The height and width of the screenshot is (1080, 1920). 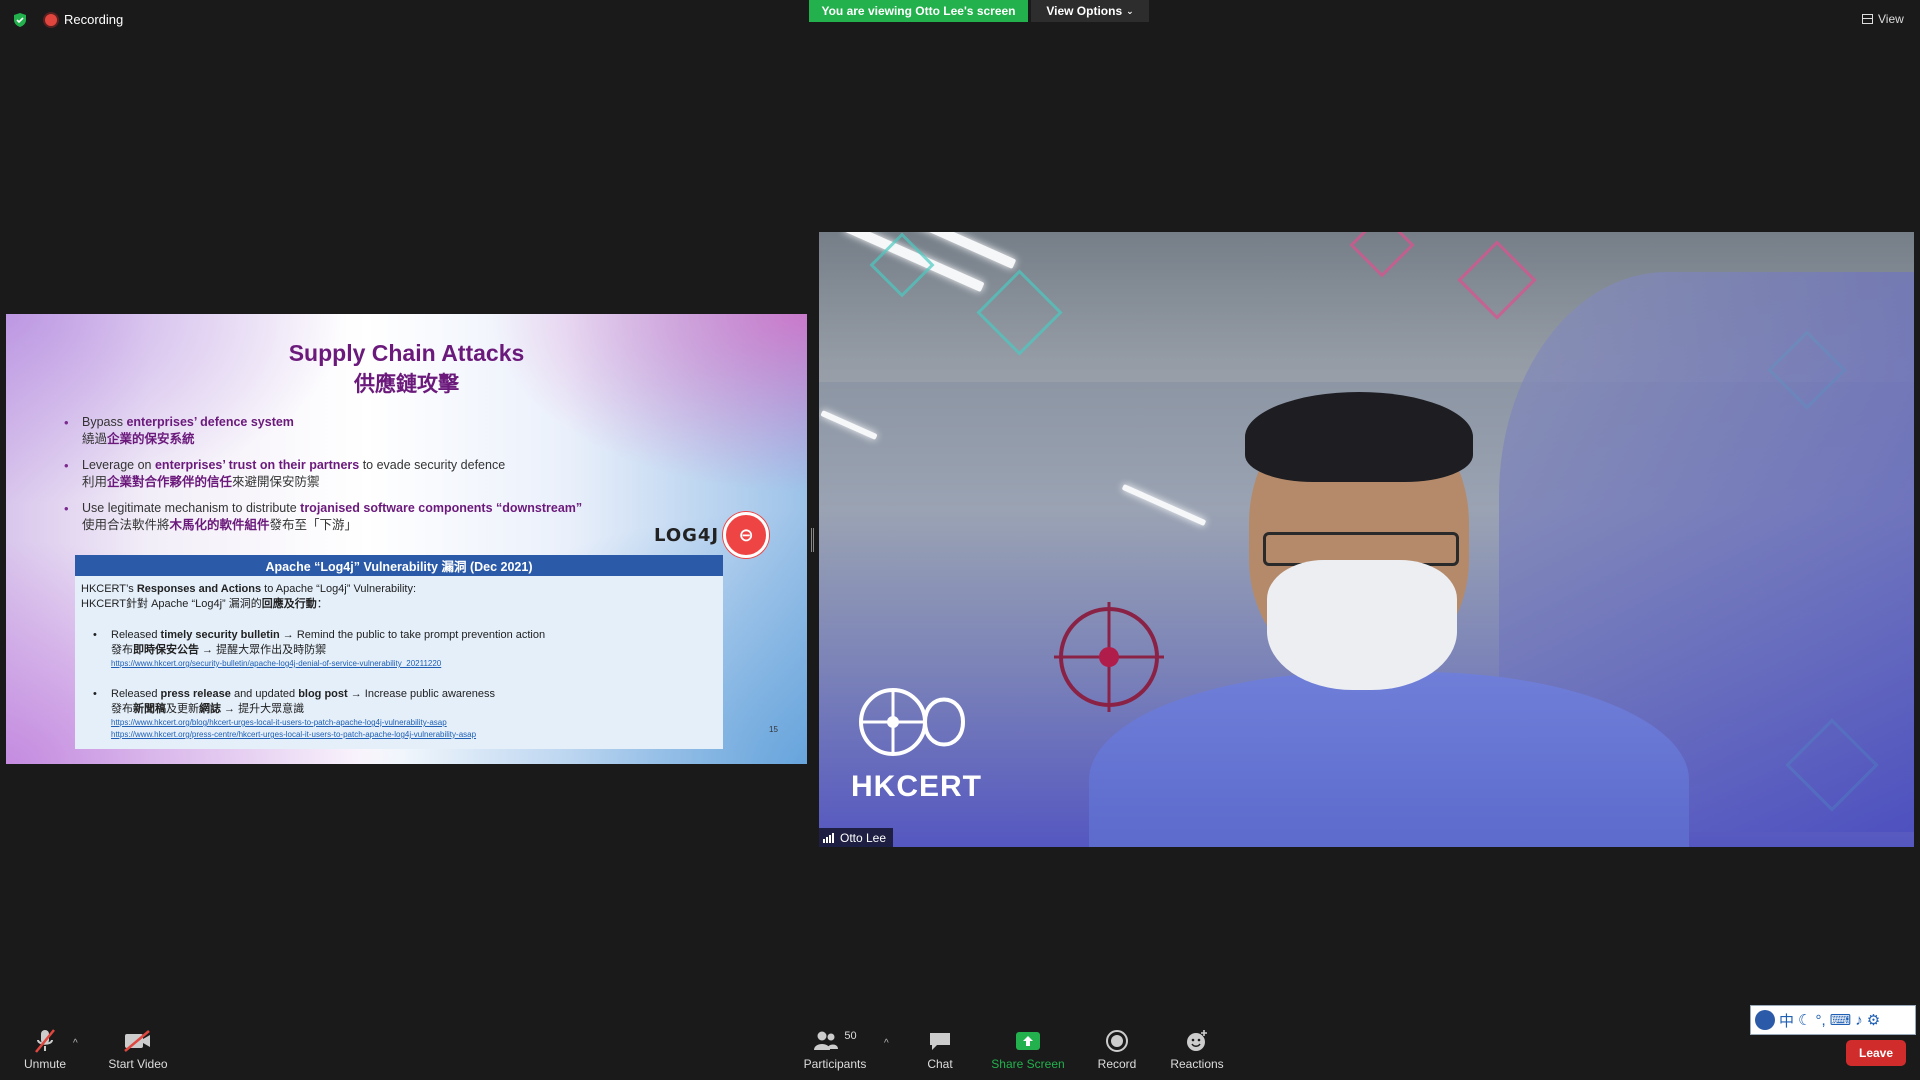 I want to click on participant-name-tag: Otto Lee, so click(x=856, y=837).